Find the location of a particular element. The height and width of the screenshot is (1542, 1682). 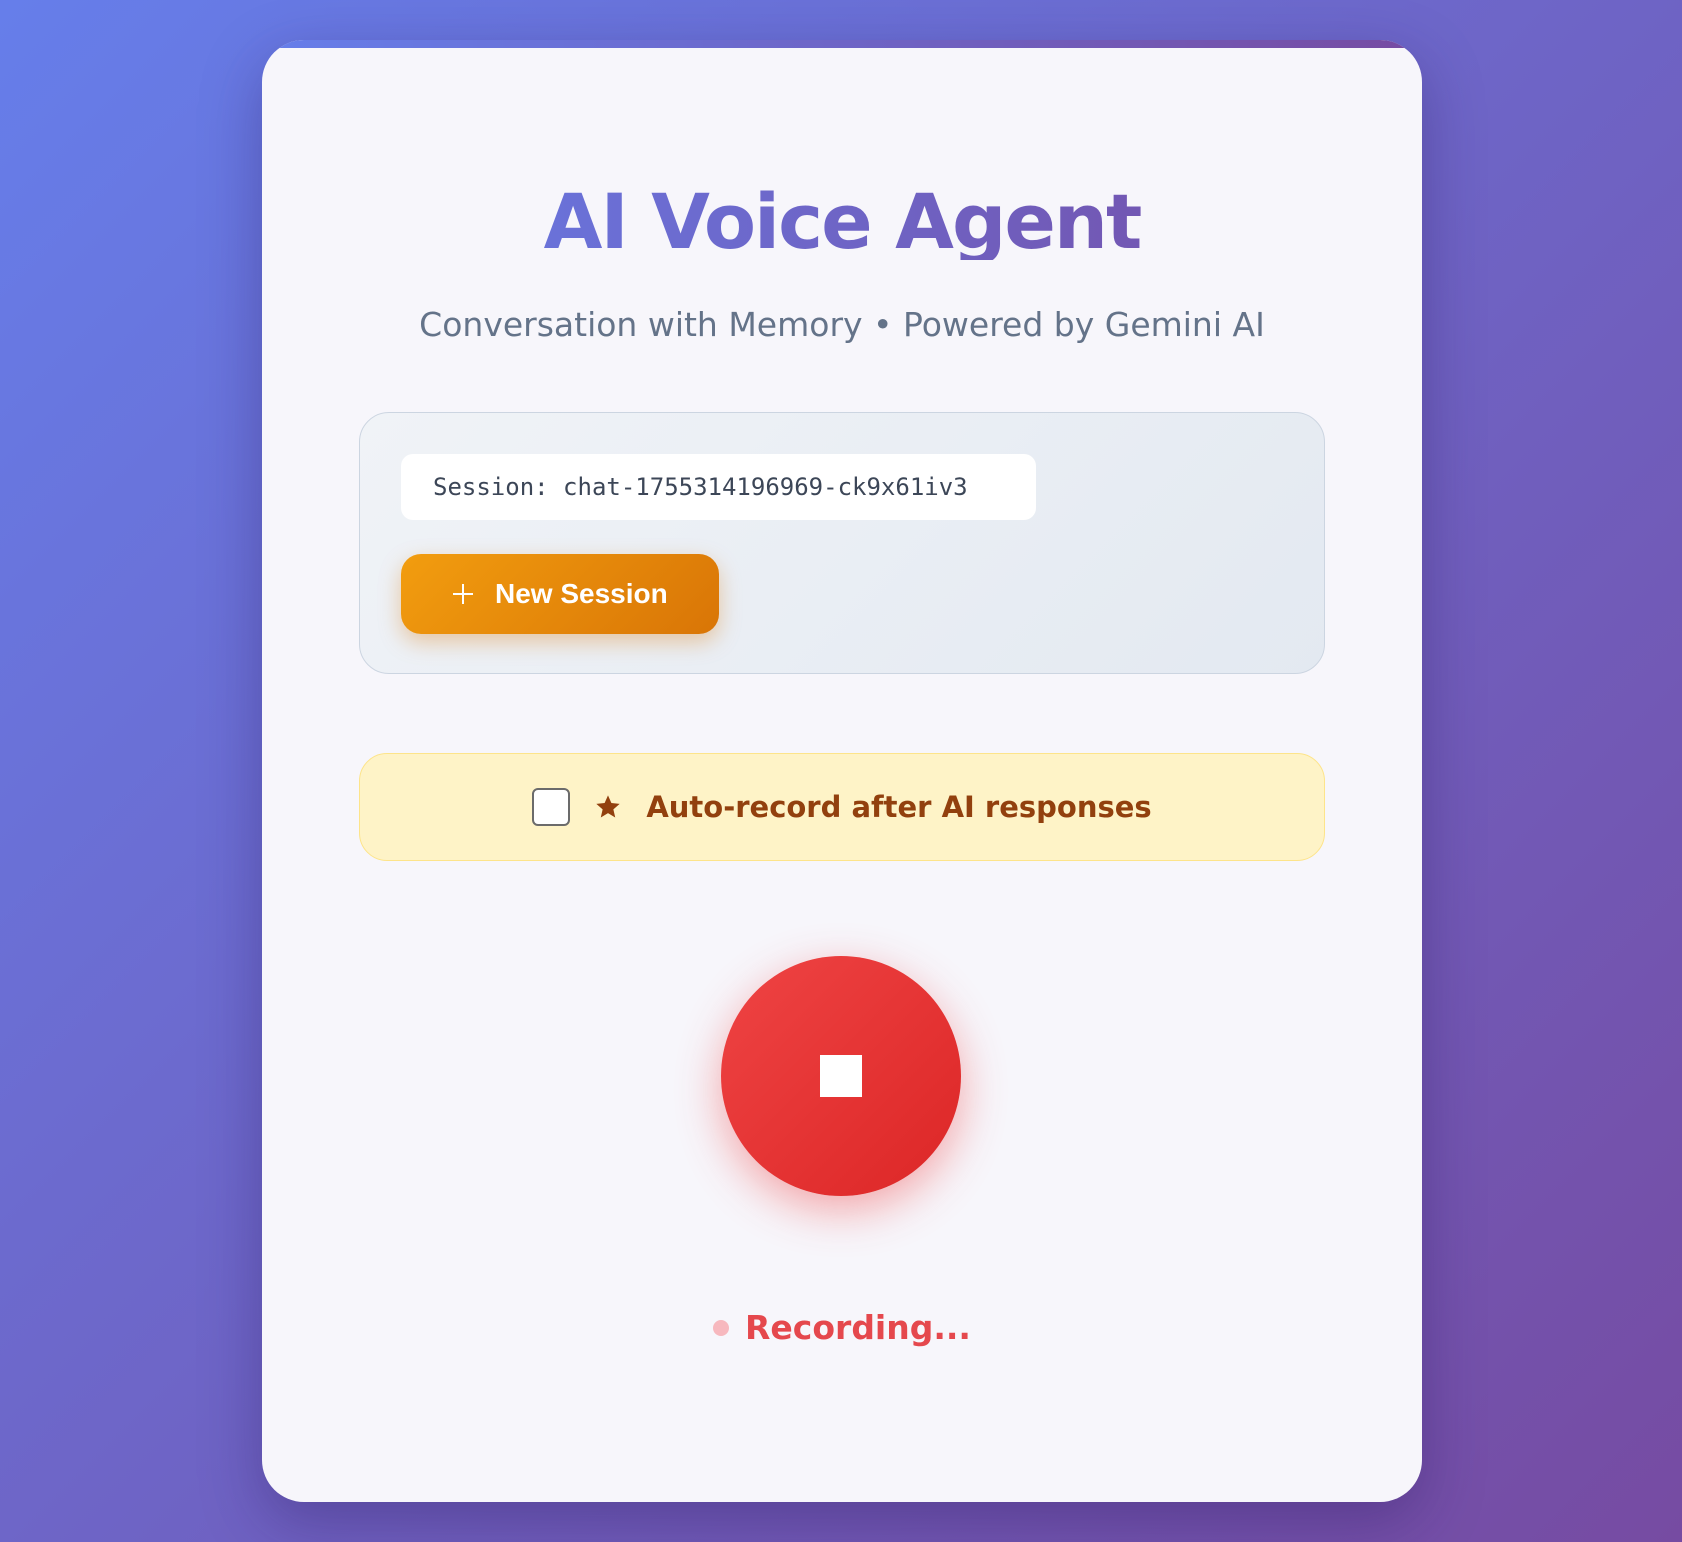

auto-record-toggle-row: Auto-record after AI responses is located at coordinates (842, 807).